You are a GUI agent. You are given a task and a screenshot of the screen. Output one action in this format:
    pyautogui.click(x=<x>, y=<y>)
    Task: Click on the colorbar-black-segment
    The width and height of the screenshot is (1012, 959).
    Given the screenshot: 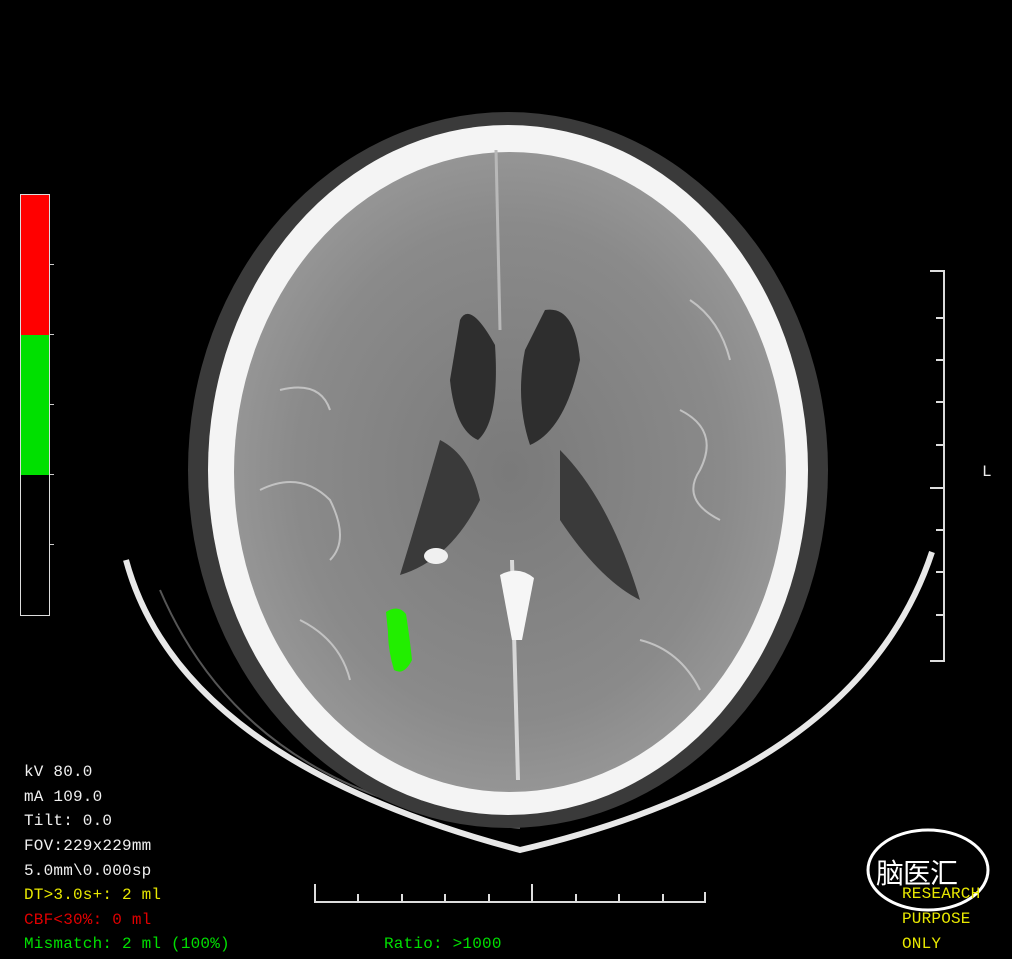 What is the action you would take?
    pyautogui.click(x=35, y=545)
    